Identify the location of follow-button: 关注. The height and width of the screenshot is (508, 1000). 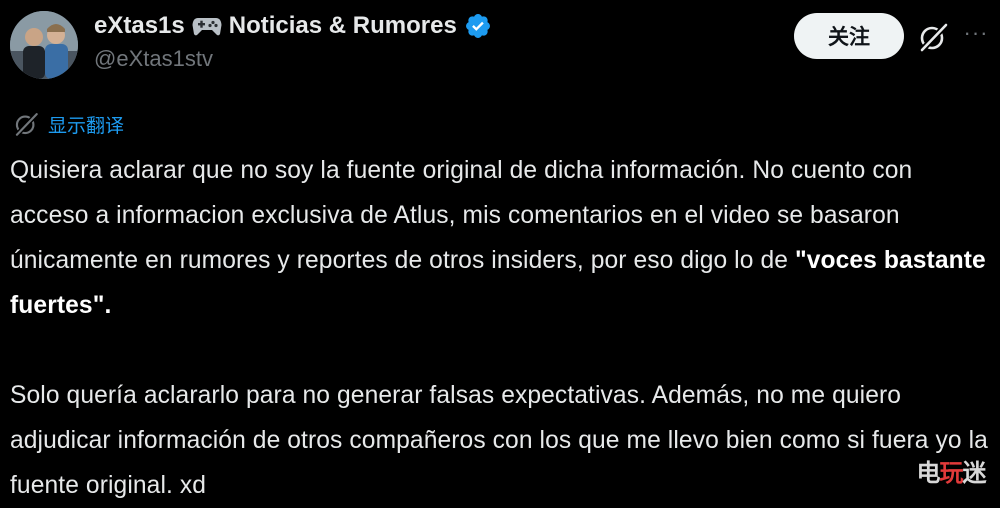
(849, 36).